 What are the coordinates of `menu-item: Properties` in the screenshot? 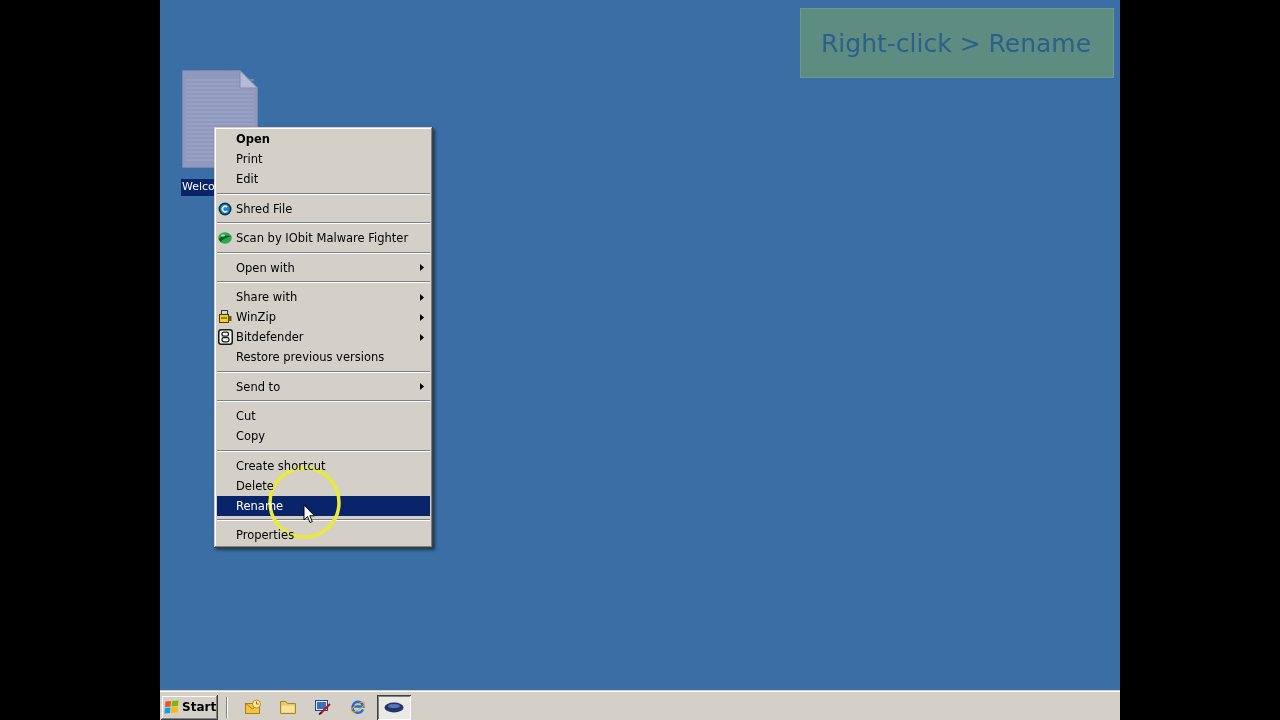 It's located at (323, 535).